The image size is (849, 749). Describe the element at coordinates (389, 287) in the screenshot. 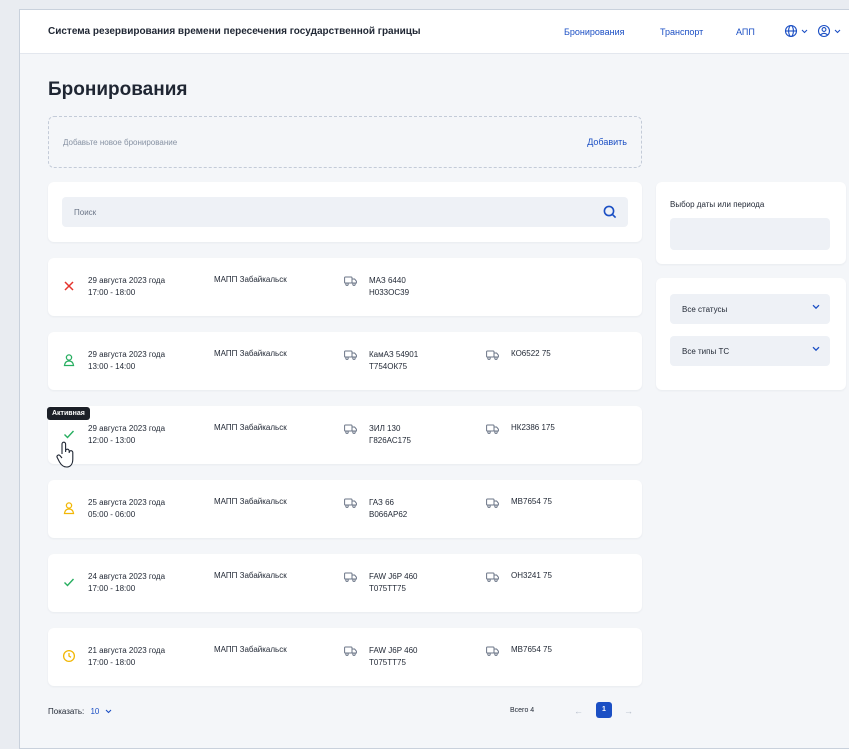

I see `booking-vehicle: МАЗ 6440 Н033ОС39` at that location.